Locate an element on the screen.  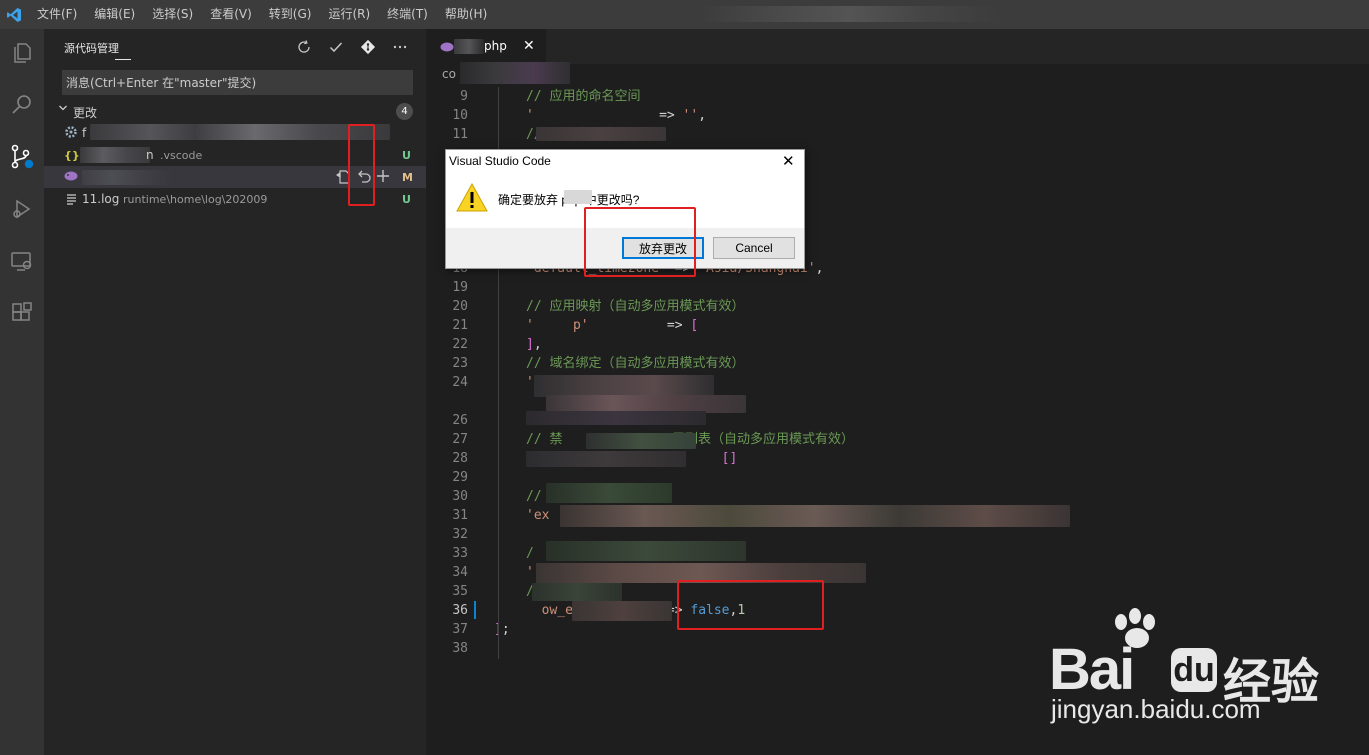
file-name: n is located at coordinates (150, 155).